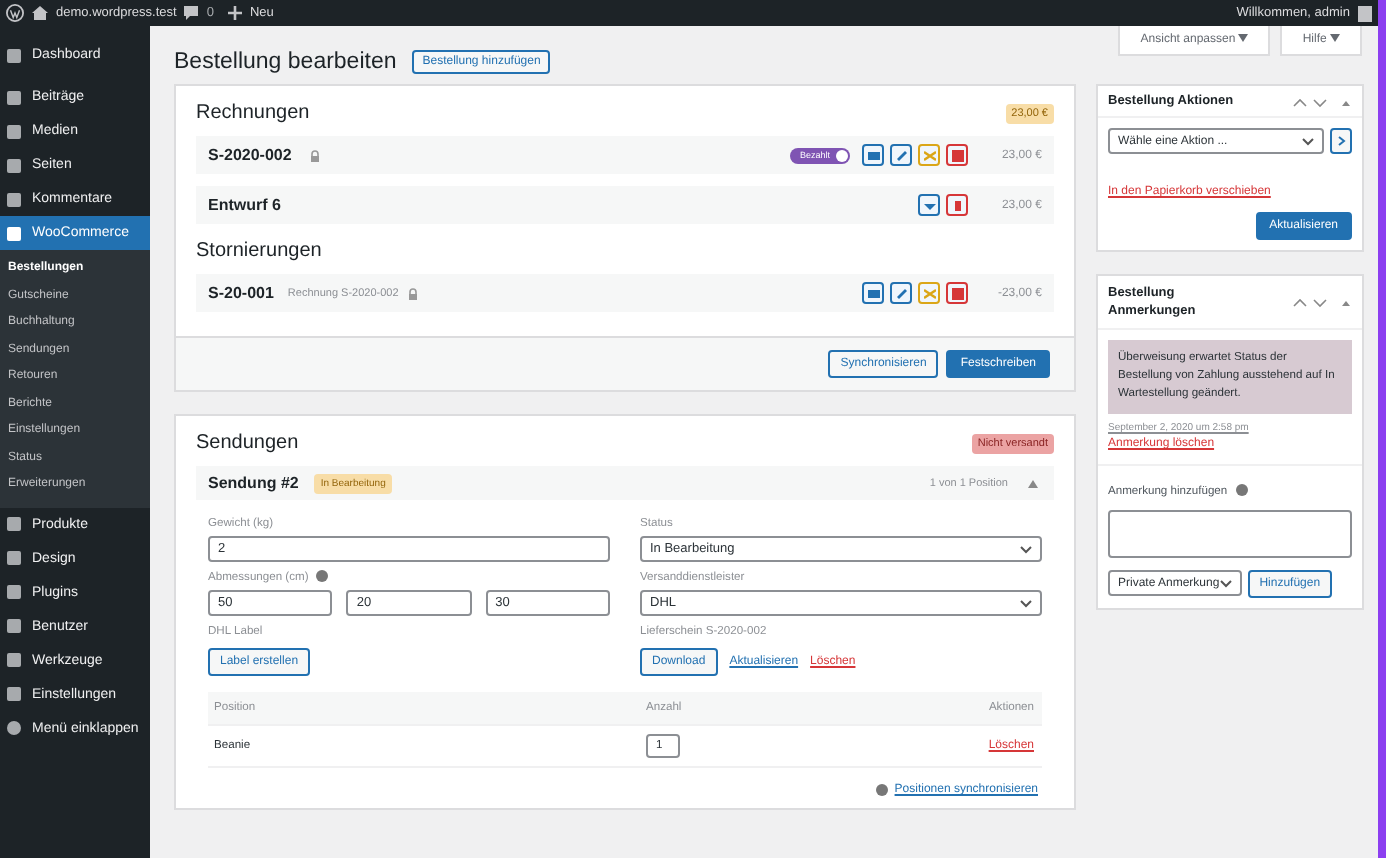 Image resolution: width=1386 pixels, height=858 pixels. Describe the element at coordinates (40, 13) in the screenshot. I see `home-icon` at that location.